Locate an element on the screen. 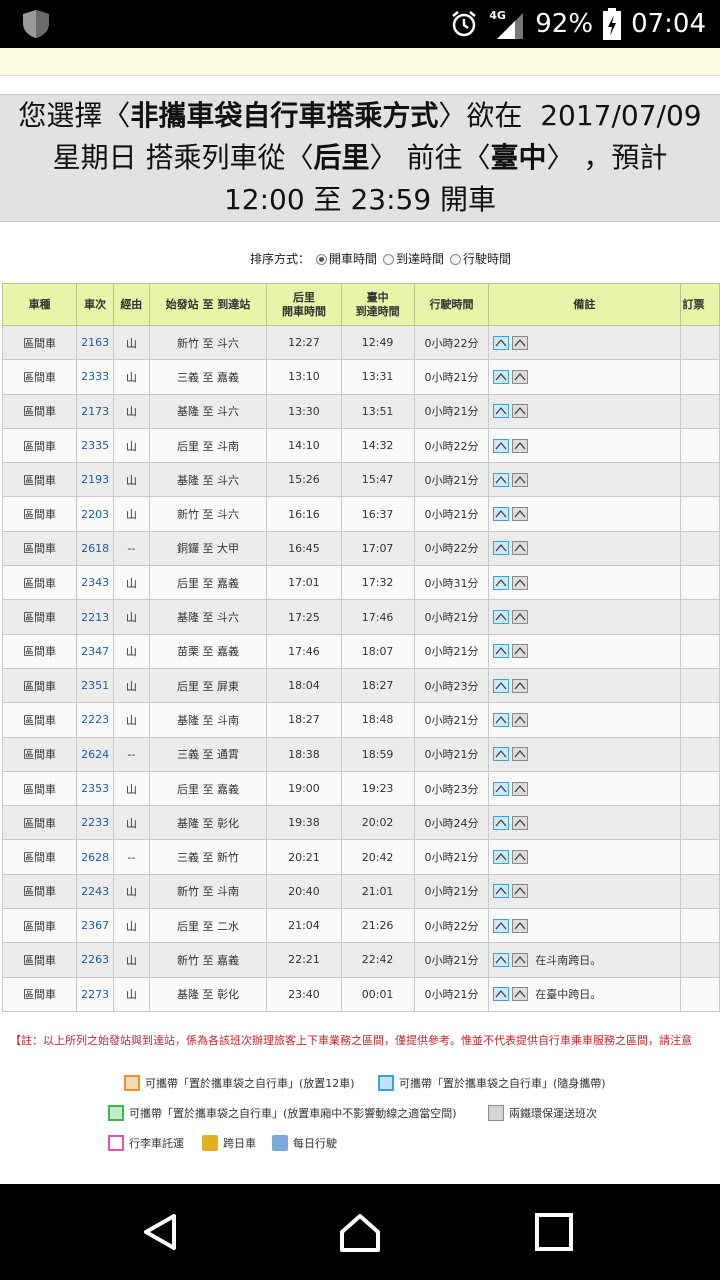  shield-icon is located at coordinates (36, 24).